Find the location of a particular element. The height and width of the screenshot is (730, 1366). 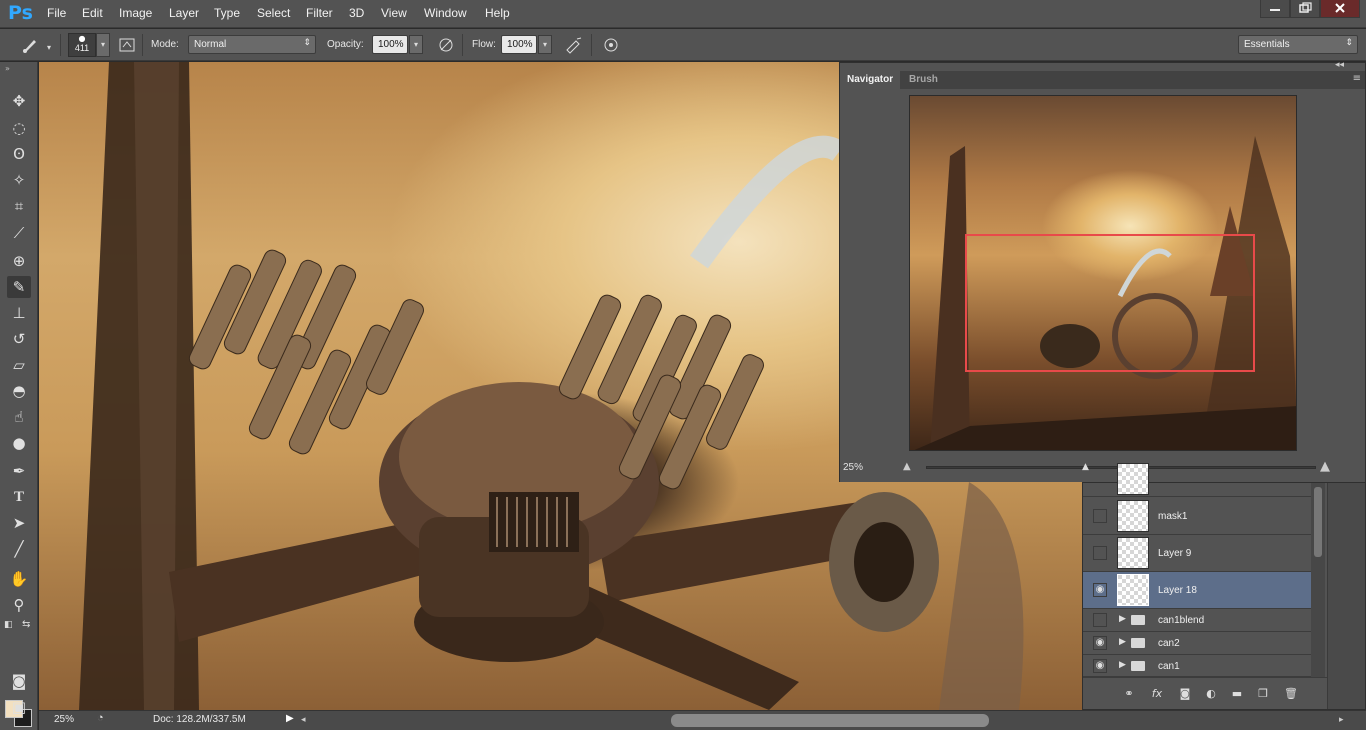

paint-bucket-tool-icon: ◓ is located at coordinates (19, 391).